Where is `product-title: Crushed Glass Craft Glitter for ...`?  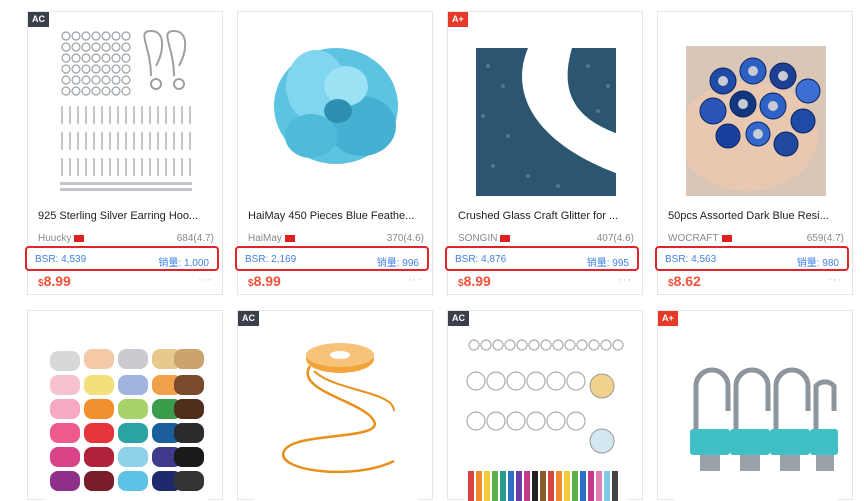 product-title: Crushed Glass Craft Glitter for ... is located at coordinates (547, 216).